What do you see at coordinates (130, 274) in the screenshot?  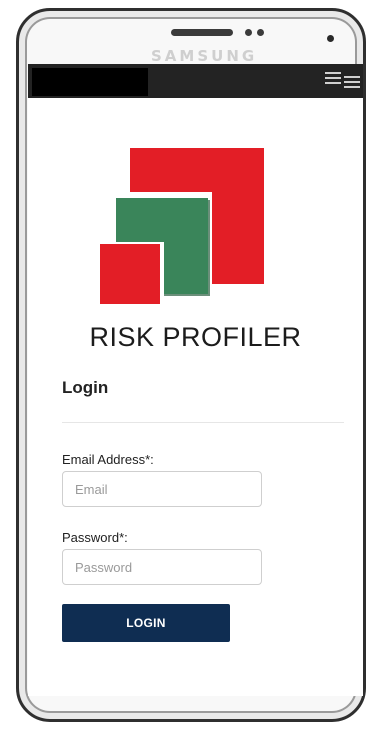 I see `logo-small-red-square` at bounding box center [130, 274].